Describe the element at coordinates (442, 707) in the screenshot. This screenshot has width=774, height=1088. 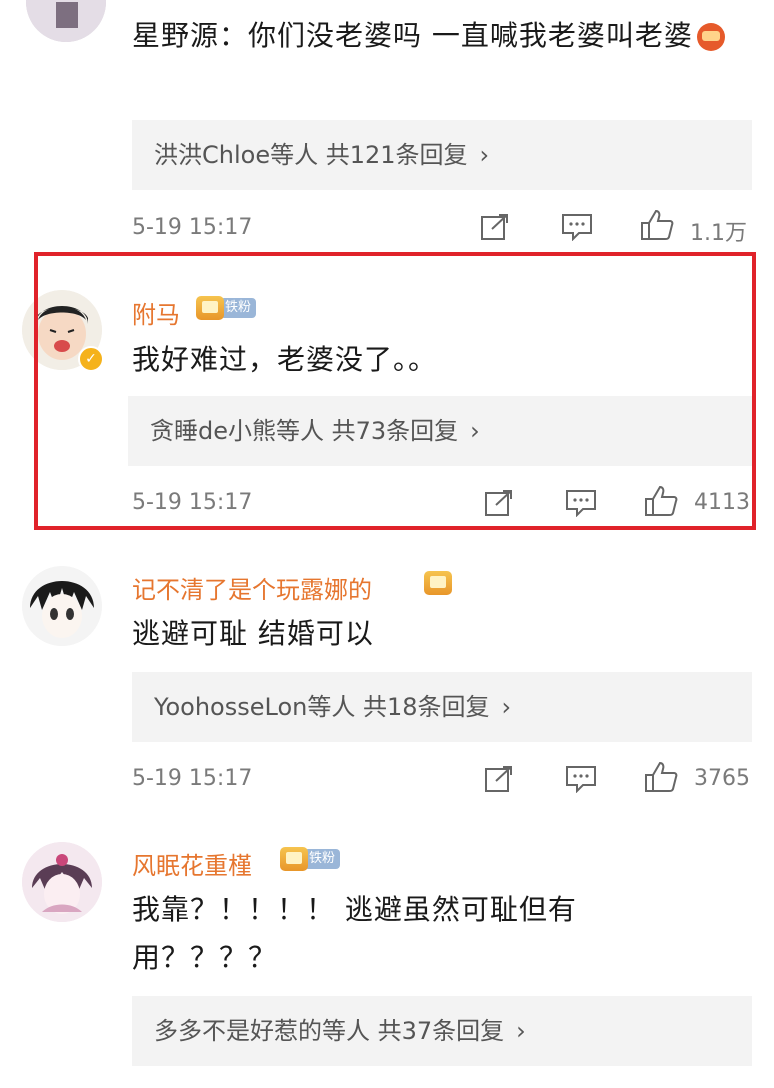
I see `reply-summary: YoohosseLon等人 共18条回复 ›` at that location.